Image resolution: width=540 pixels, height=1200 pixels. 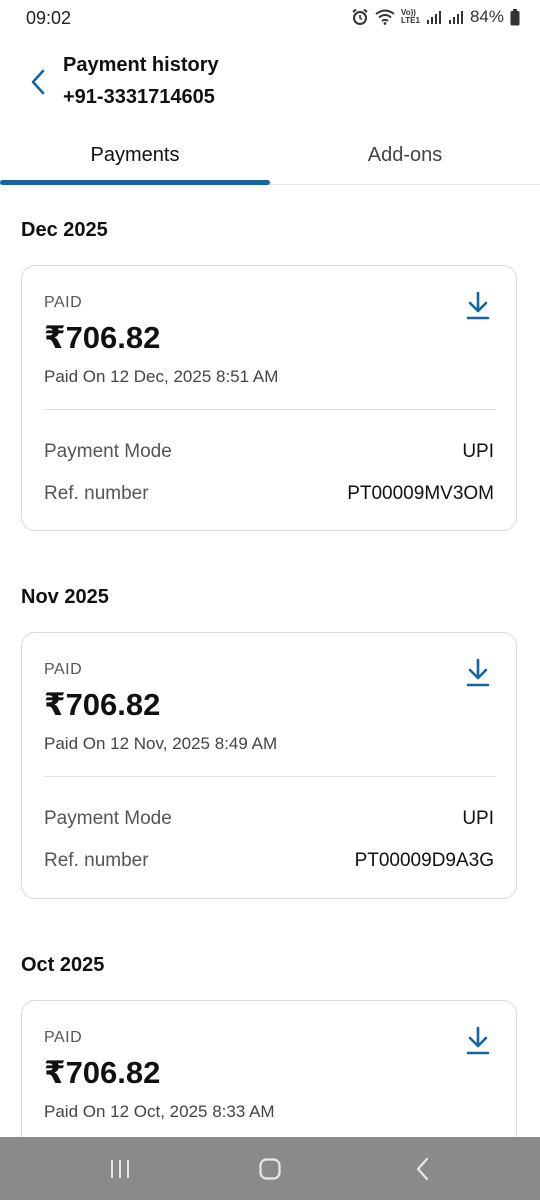 I want to click on volte-icon: Vo)) LTE1, so click(x=410, y=17).